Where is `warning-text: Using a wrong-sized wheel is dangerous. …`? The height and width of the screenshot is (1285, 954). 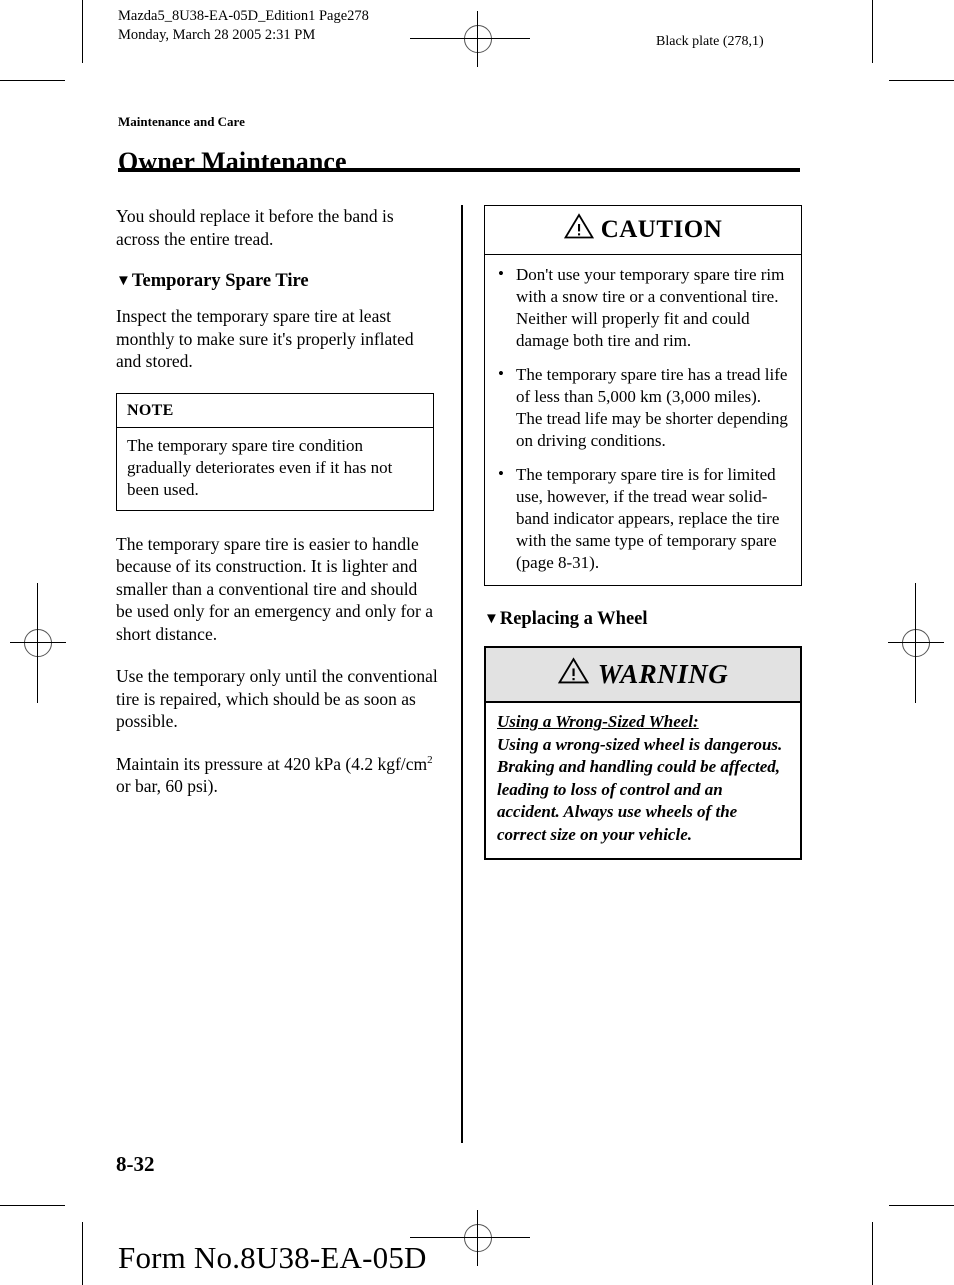 warning-text: Using a wrong-sized wheel is dangerous. … is located at coordinates (640, 789).